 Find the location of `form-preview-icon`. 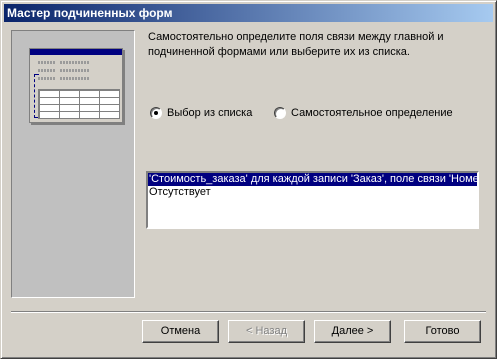

form-preview-icon is located at coordinates (76, 85).